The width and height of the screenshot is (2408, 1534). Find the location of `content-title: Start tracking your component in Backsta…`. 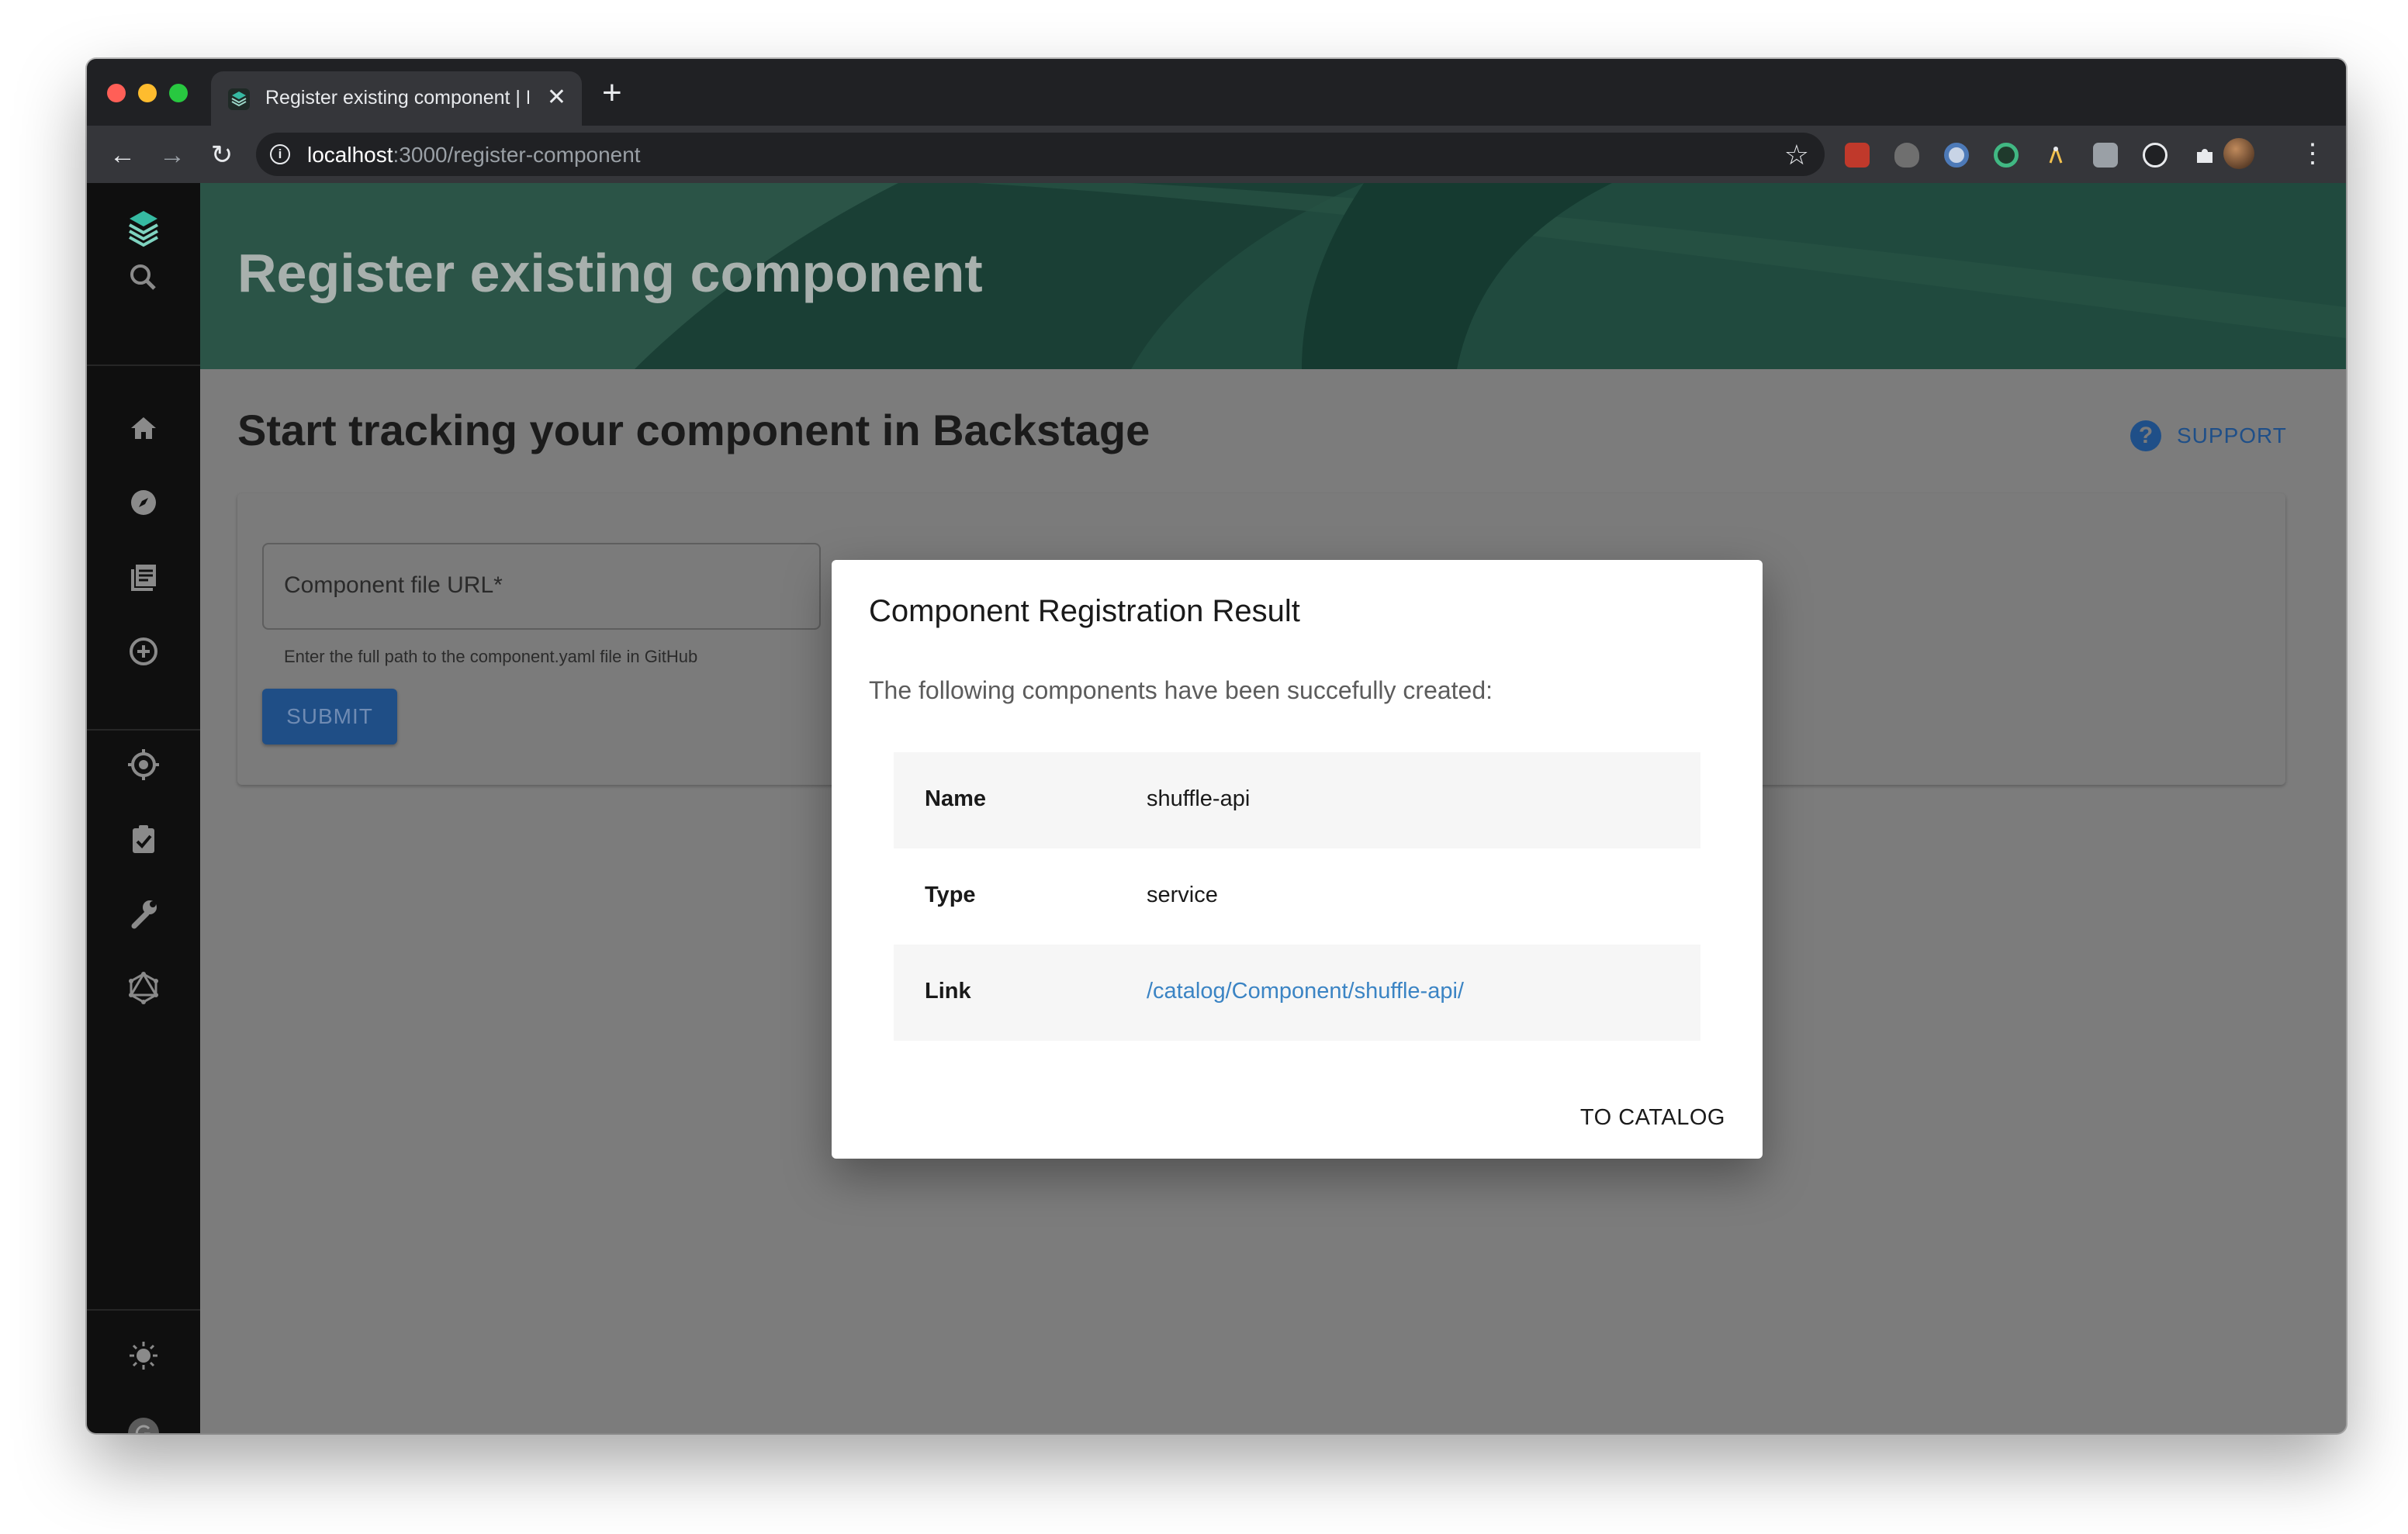

content-title: Start tracking your component in Backsta… is located at coordinates (693, 430).